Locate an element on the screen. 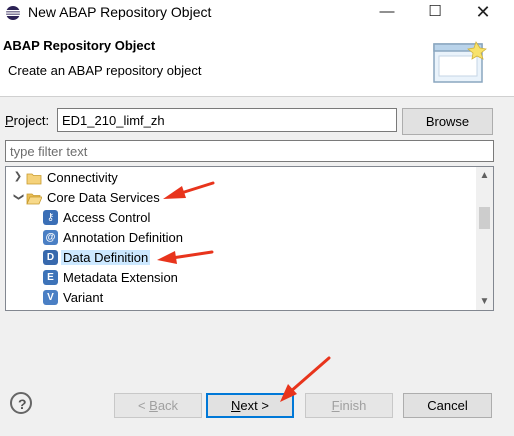  scroll-thumb is located at coordinates (484, 218).